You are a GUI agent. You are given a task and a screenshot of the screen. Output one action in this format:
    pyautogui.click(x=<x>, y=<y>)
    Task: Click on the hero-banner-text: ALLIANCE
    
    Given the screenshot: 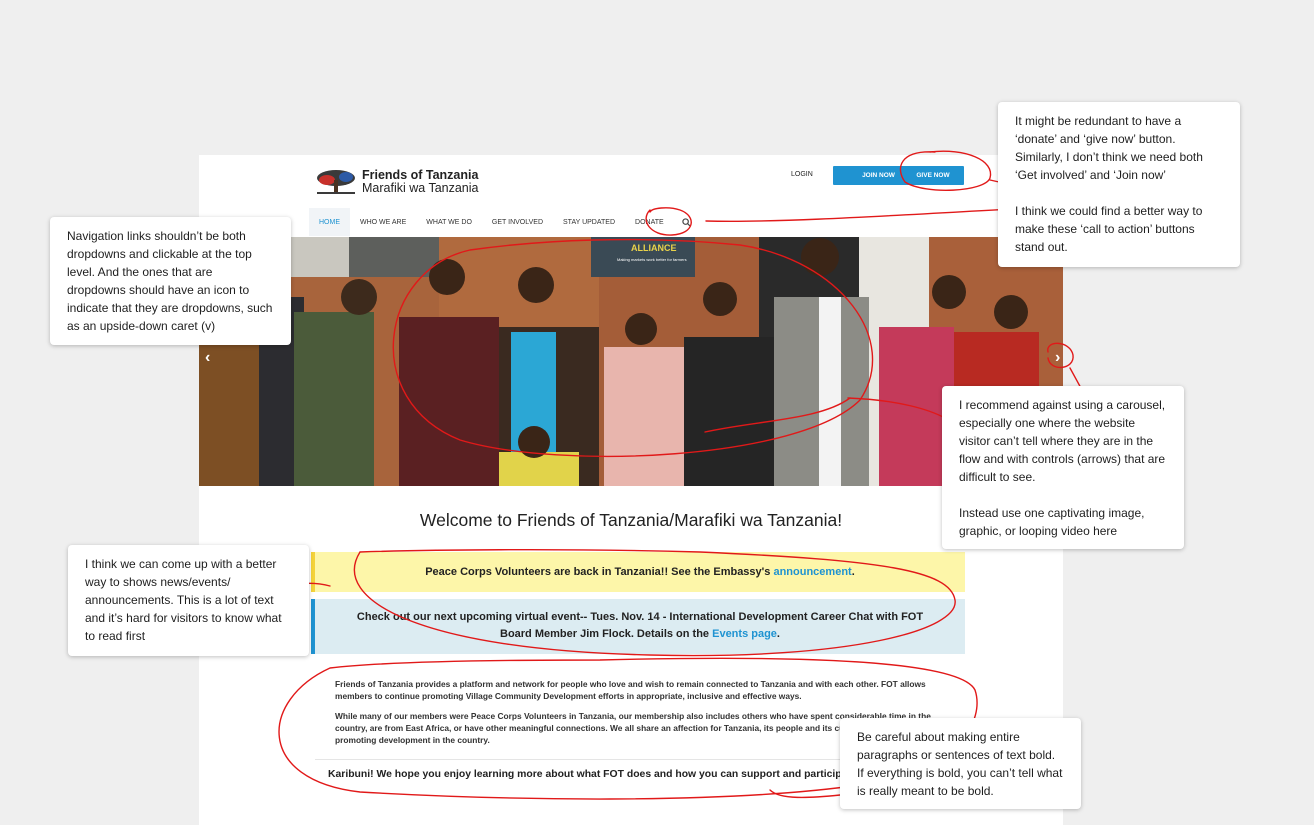 What is the action you would take?
    pyautogui.click(x=654, y=248)
    